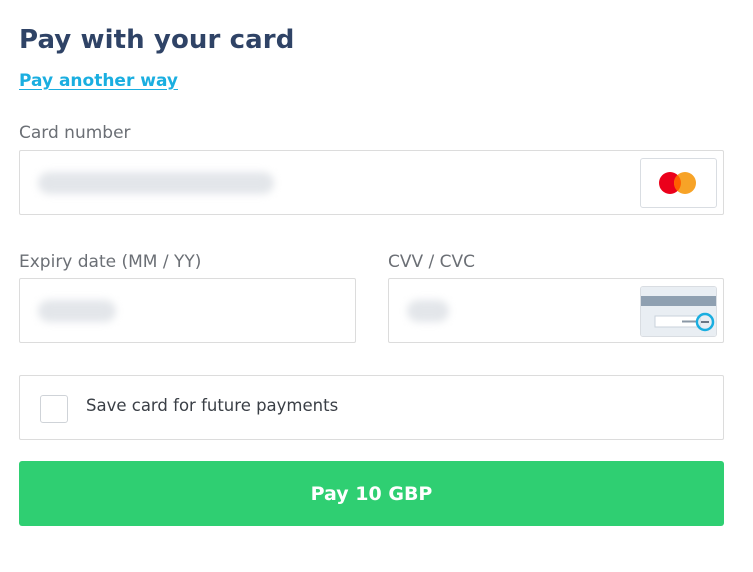 Image resolution: width=753 pixels, height=572 pixels. I want to click on expiry-date-field, so click(187, 310).